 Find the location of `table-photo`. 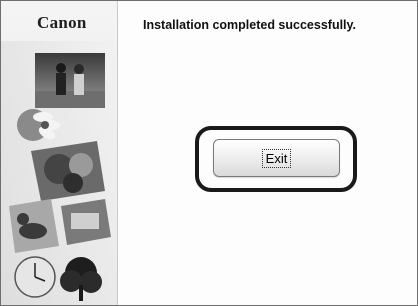

table-photo is located at coordinates (86, 222).